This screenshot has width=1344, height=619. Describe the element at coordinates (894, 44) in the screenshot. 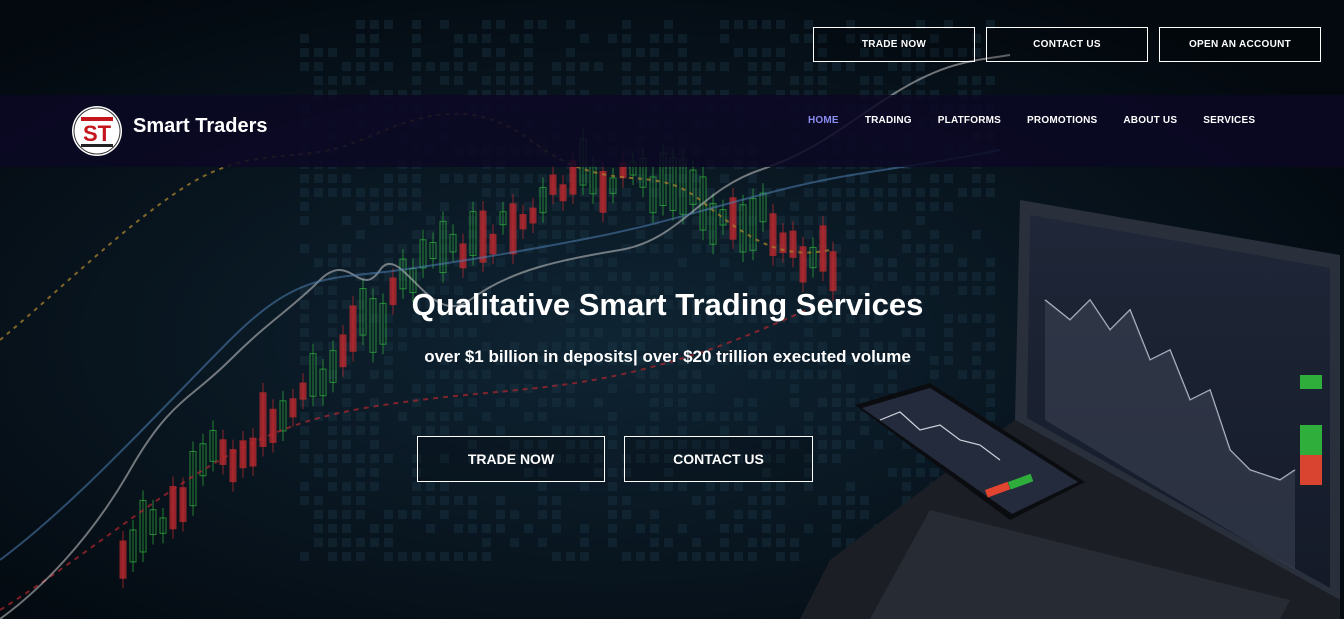

I see `top-trade-now-button: TRADE NOW` at that location.